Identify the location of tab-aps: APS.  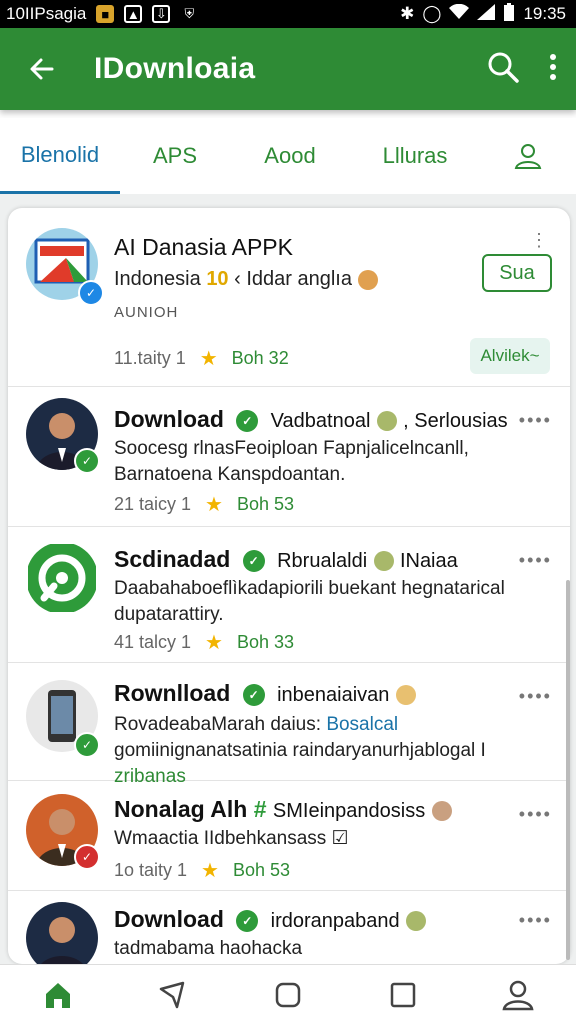
(175, 156).